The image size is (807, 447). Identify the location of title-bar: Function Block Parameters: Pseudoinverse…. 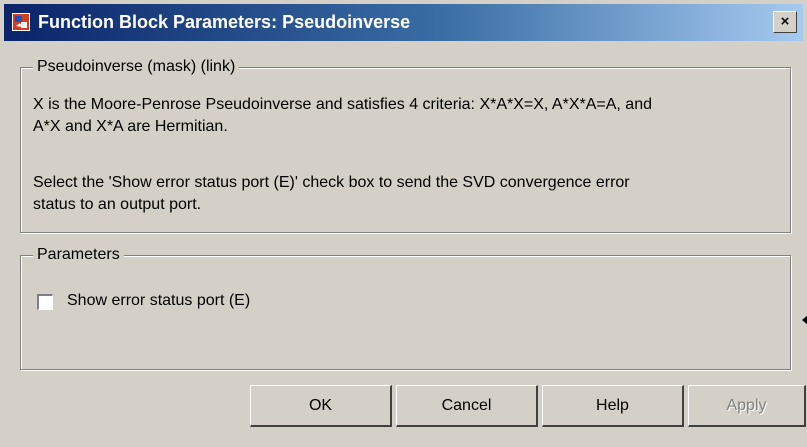
(403, 22).